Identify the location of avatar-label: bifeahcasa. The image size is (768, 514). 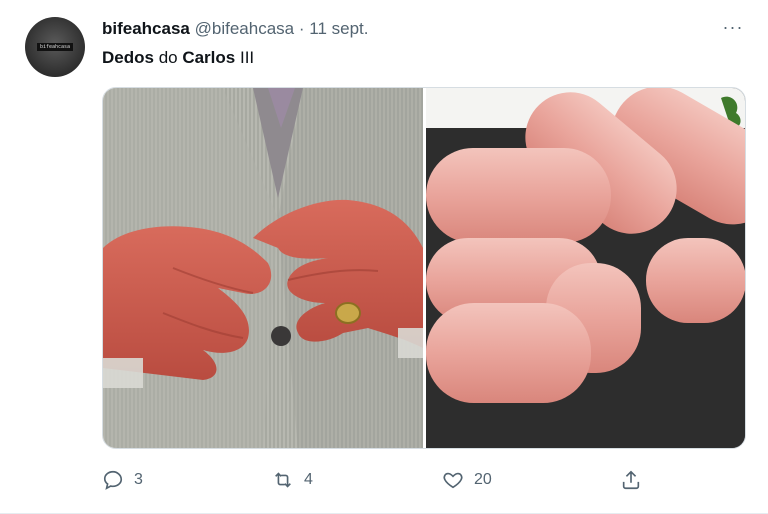
(55, 47).